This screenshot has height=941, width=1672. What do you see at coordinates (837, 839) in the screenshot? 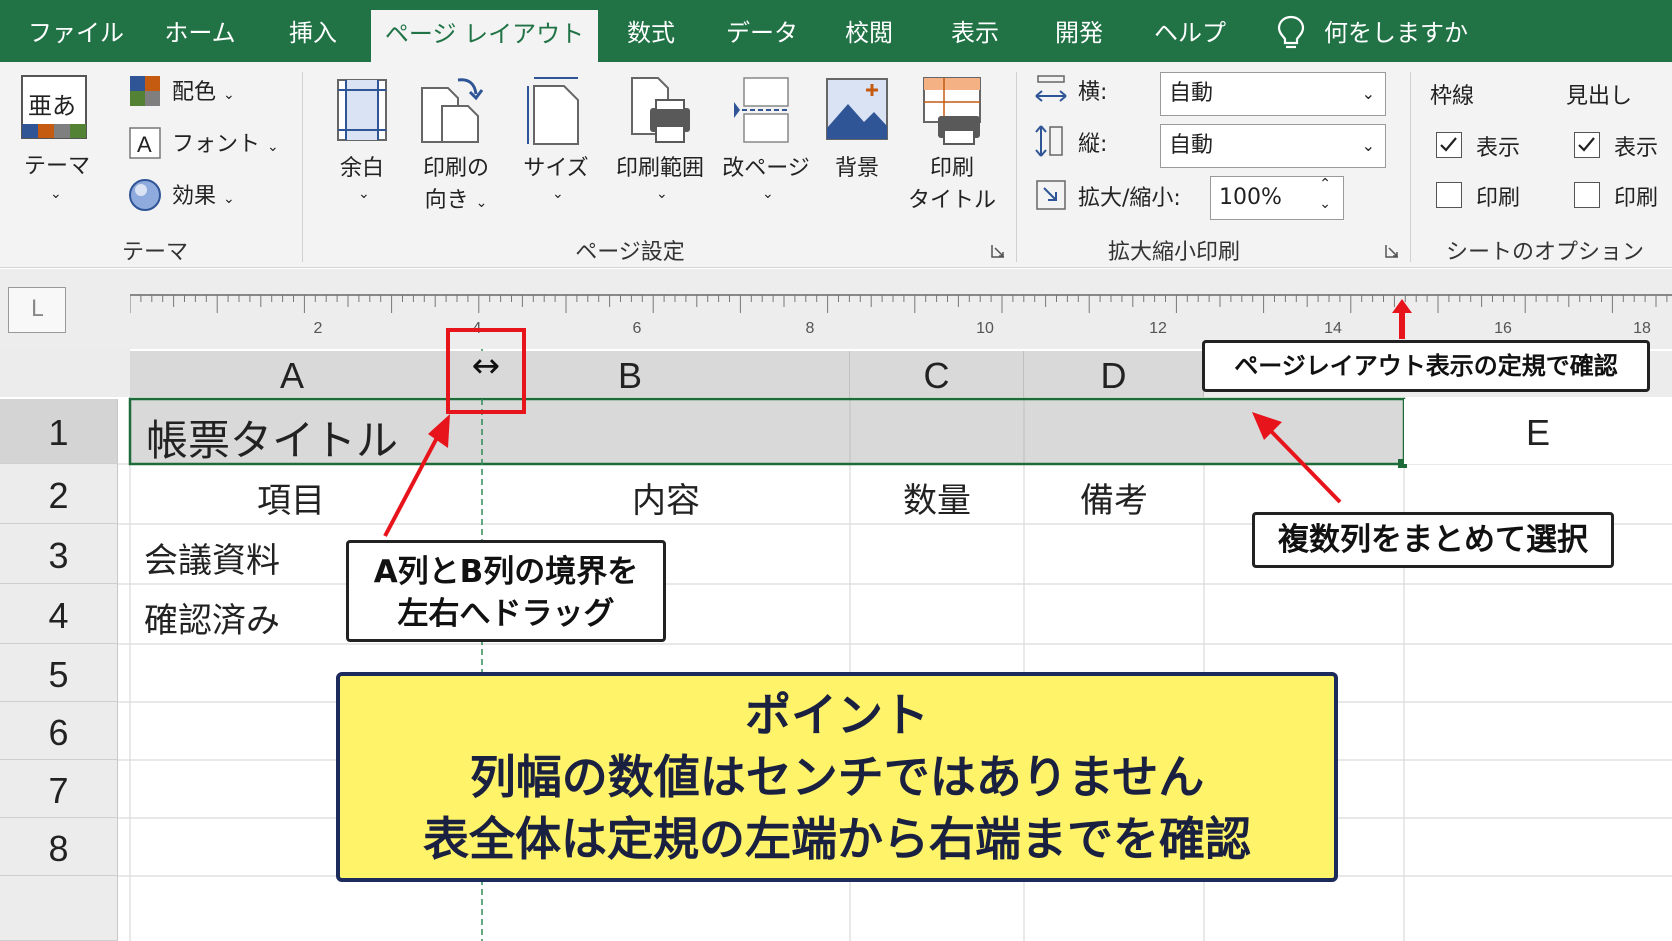
I see `point-line-2: 表全体は定規の左端から右端までを確認` at bounding box center [837, 839].